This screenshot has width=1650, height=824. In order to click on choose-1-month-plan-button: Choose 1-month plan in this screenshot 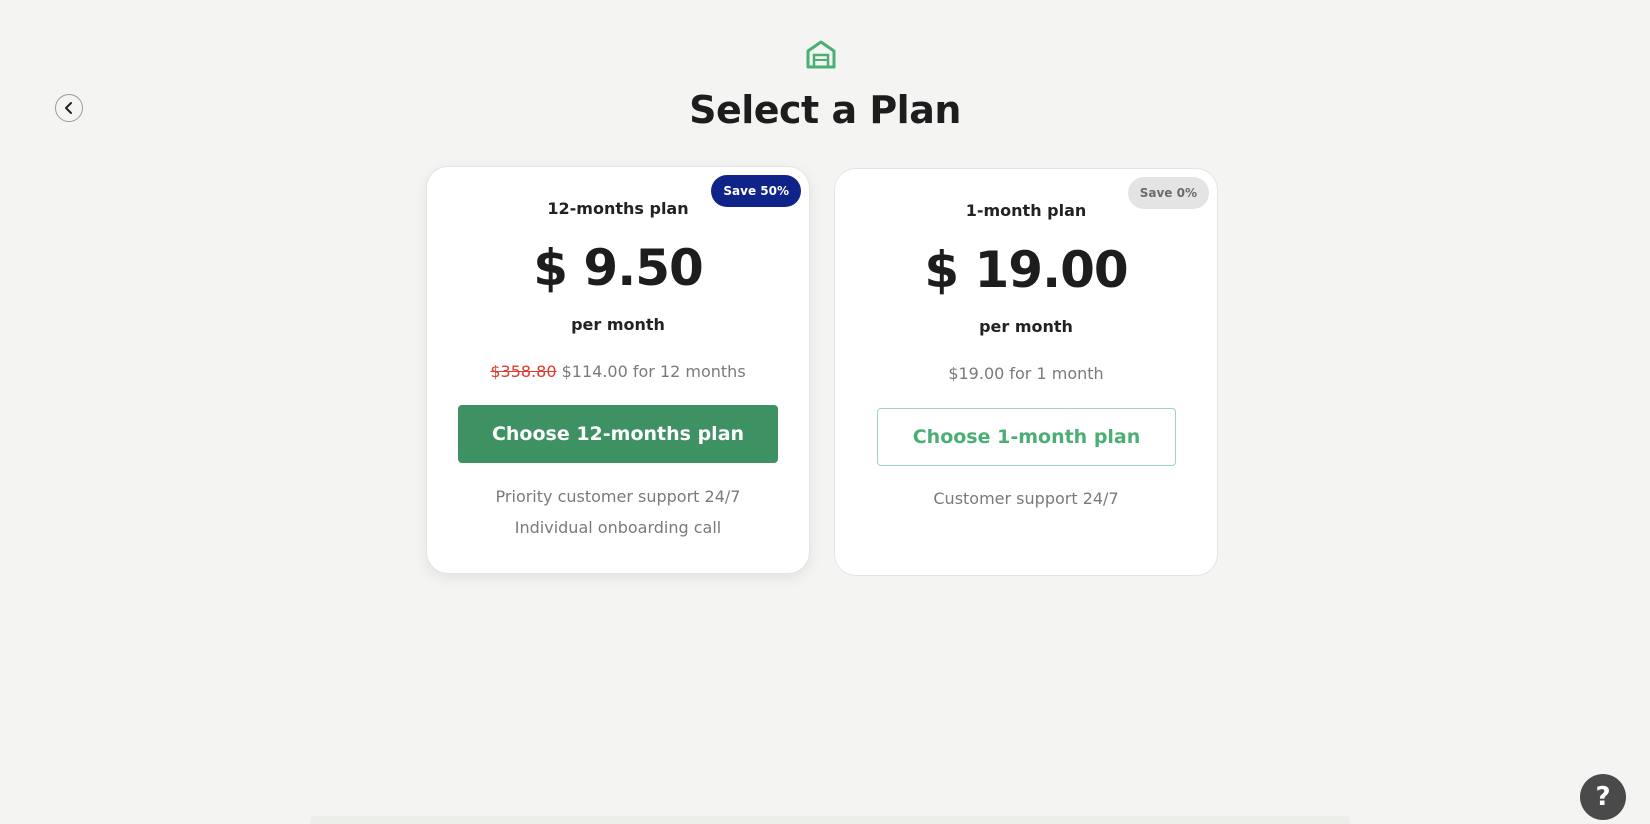, I will do `click(1026, 437)`.